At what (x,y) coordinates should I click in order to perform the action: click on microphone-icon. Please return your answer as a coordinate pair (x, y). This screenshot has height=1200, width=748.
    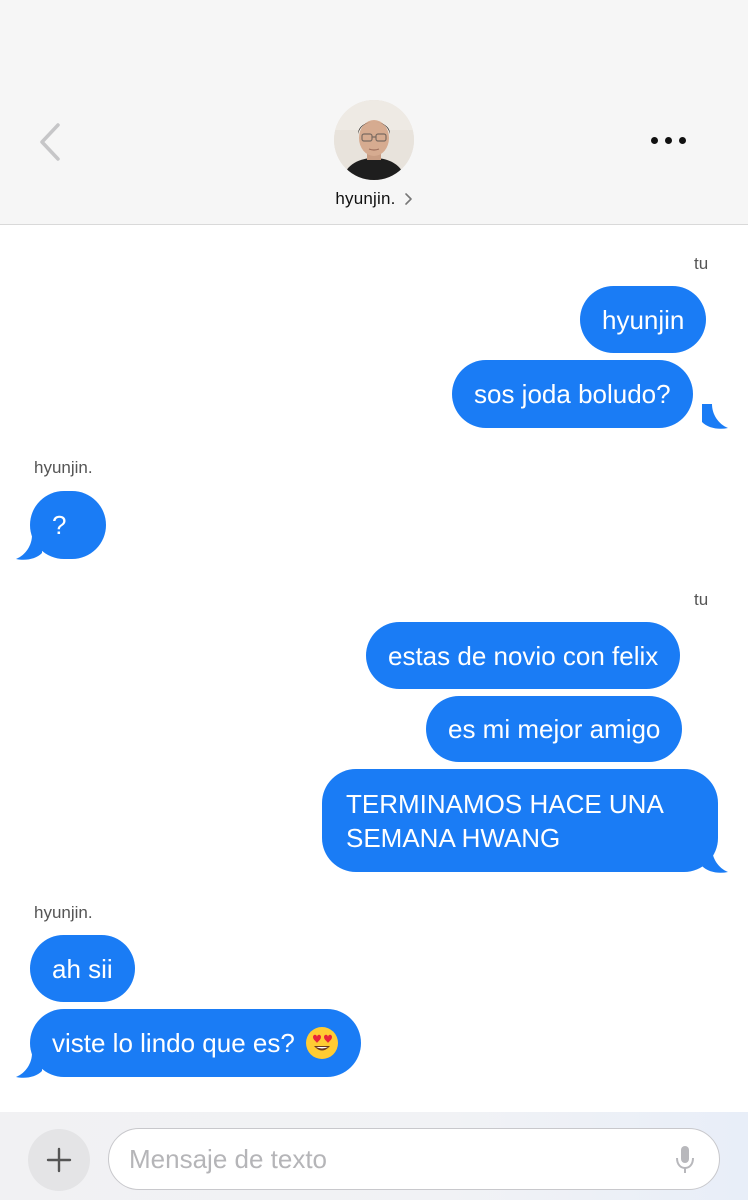
    Looking at the image, I should click on (685, 1159).